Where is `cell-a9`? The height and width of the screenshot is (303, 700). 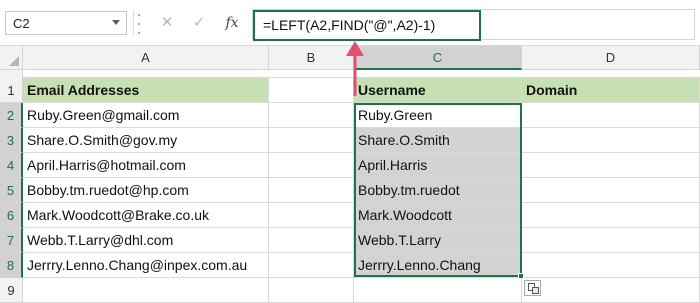
cell-a9 is located at coordinates (146, 290).